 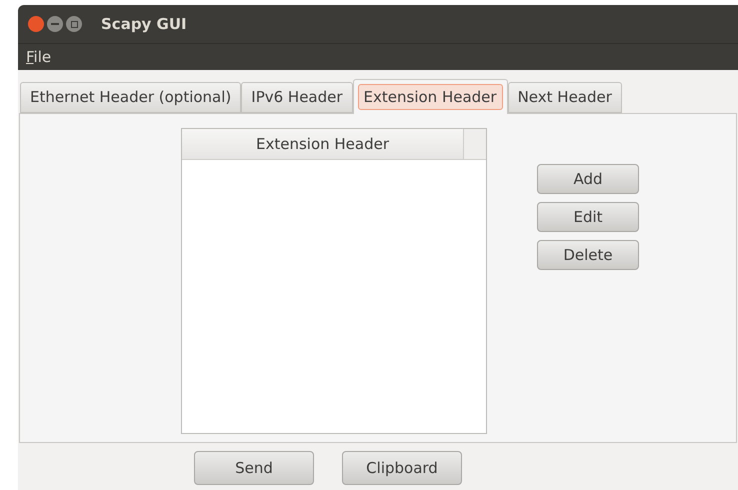 I want to click on tab: Extension Header, so click(x=430, y=96).